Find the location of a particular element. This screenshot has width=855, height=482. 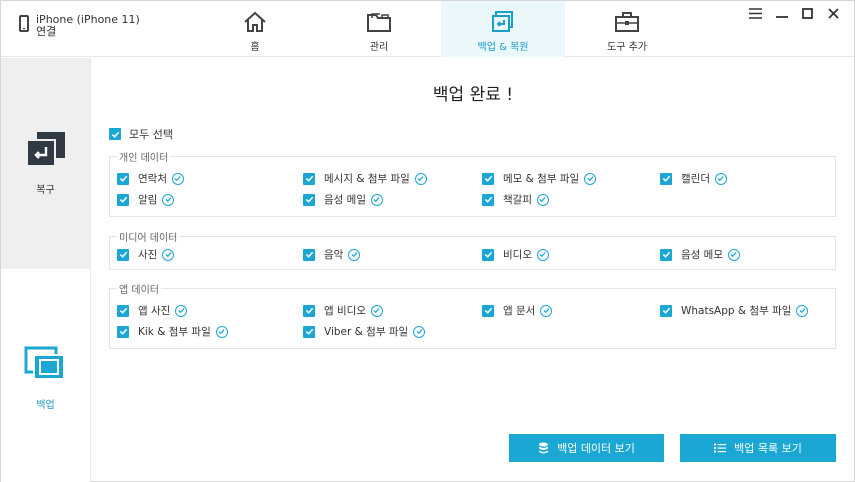

folder-icon is located at coordinates (379, 22).